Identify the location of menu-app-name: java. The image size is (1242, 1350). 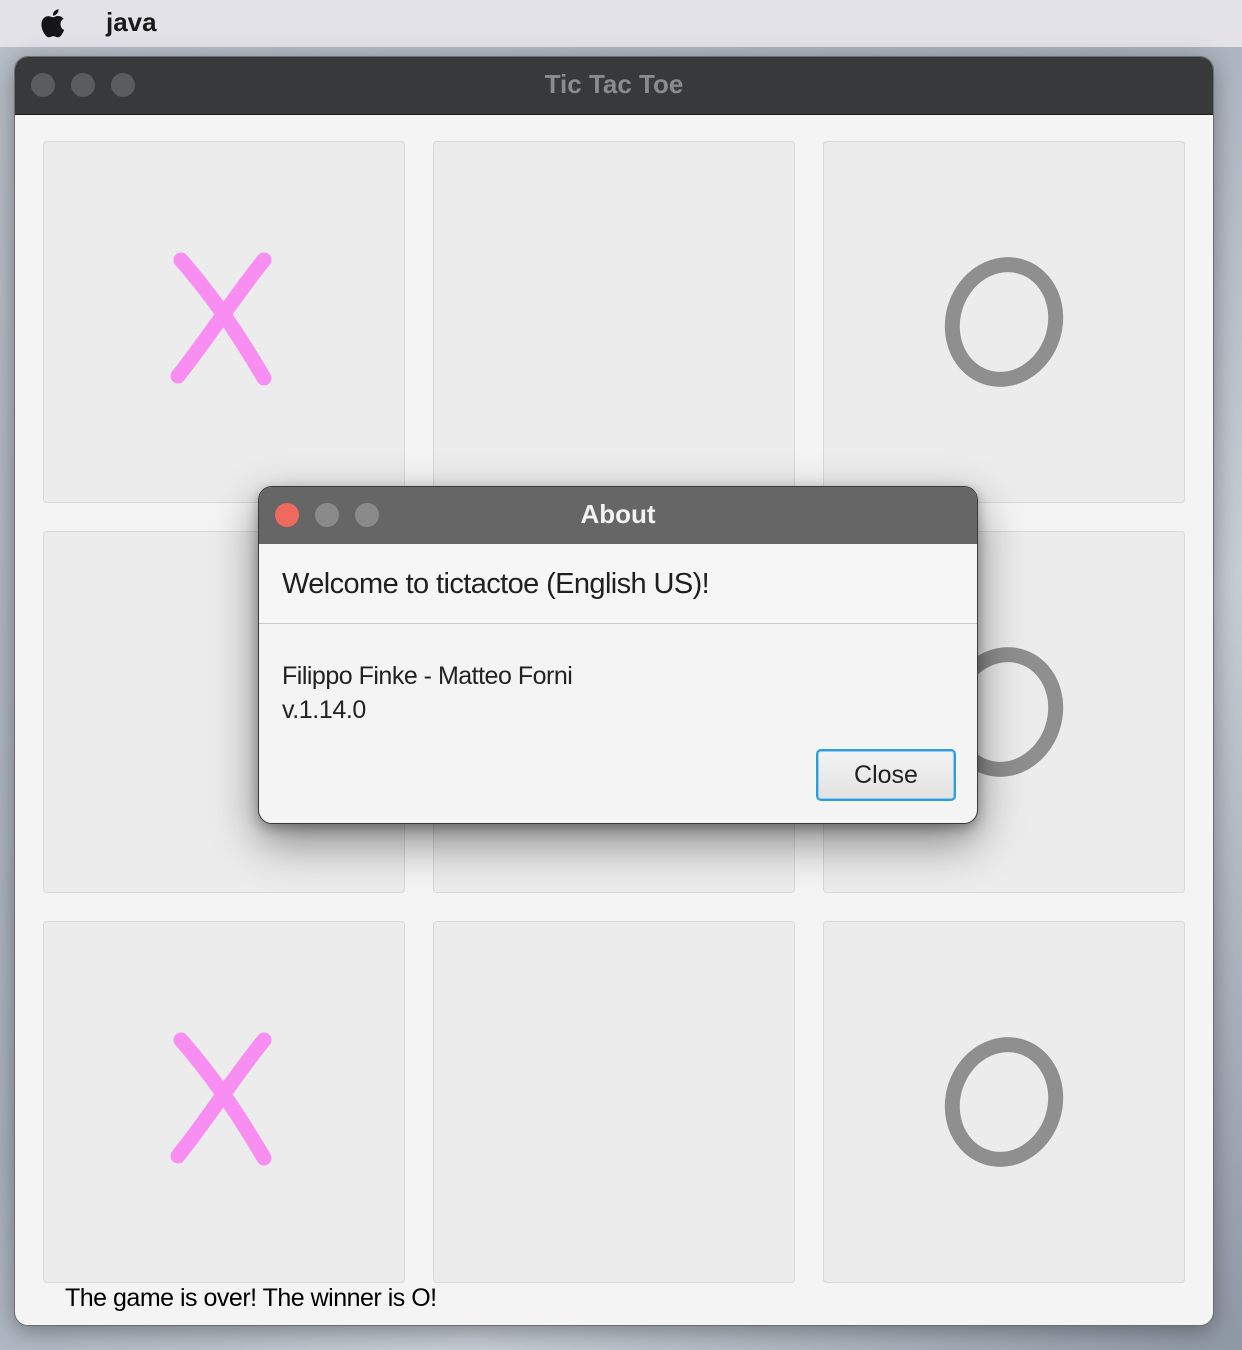
(131, 22).